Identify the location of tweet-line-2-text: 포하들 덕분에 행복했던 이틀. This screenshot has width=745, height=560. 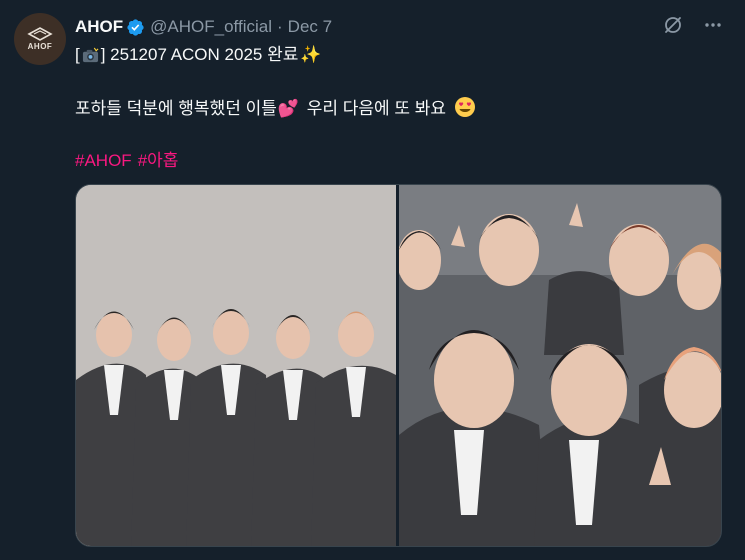
(176, 108).